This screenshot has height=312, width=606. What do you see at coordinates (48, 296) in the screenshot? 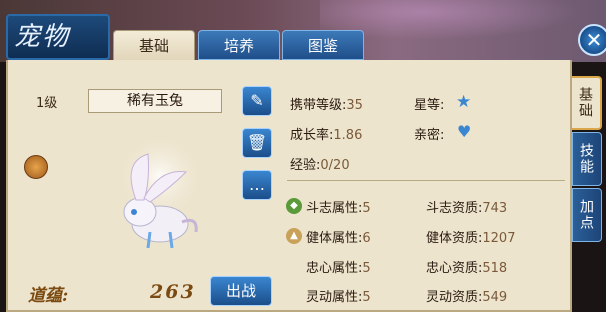
I see `daoyun-label: 道蕴:` at bounding box center [48, 296].